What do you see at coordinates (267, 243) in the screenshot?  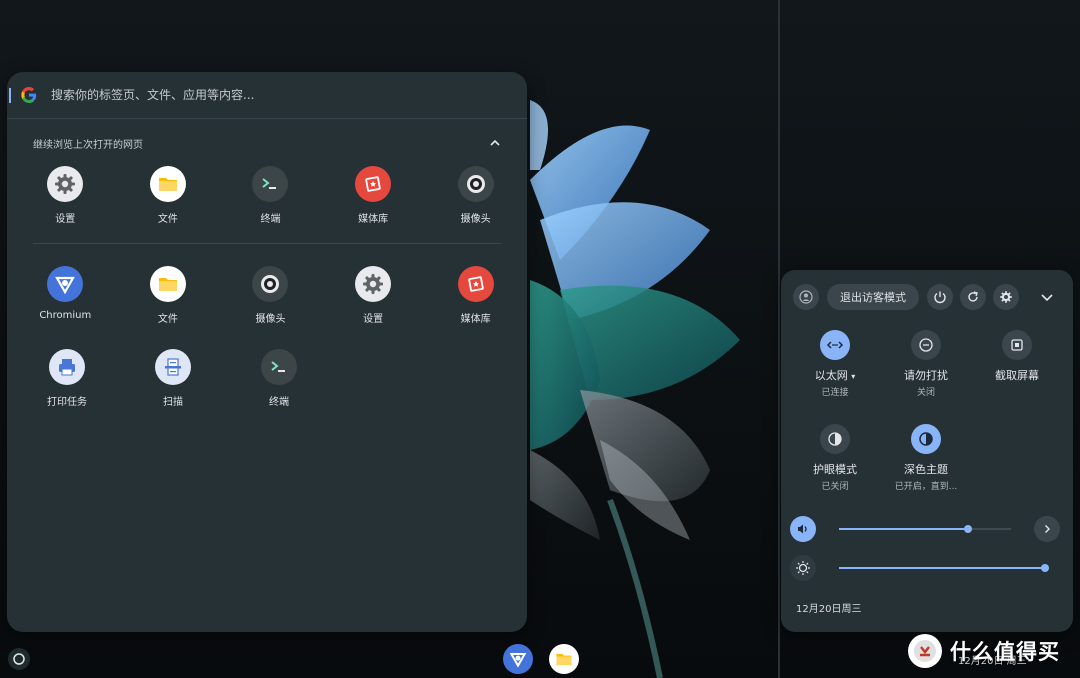 I see `section-divider` at bounding box center [267, 243].